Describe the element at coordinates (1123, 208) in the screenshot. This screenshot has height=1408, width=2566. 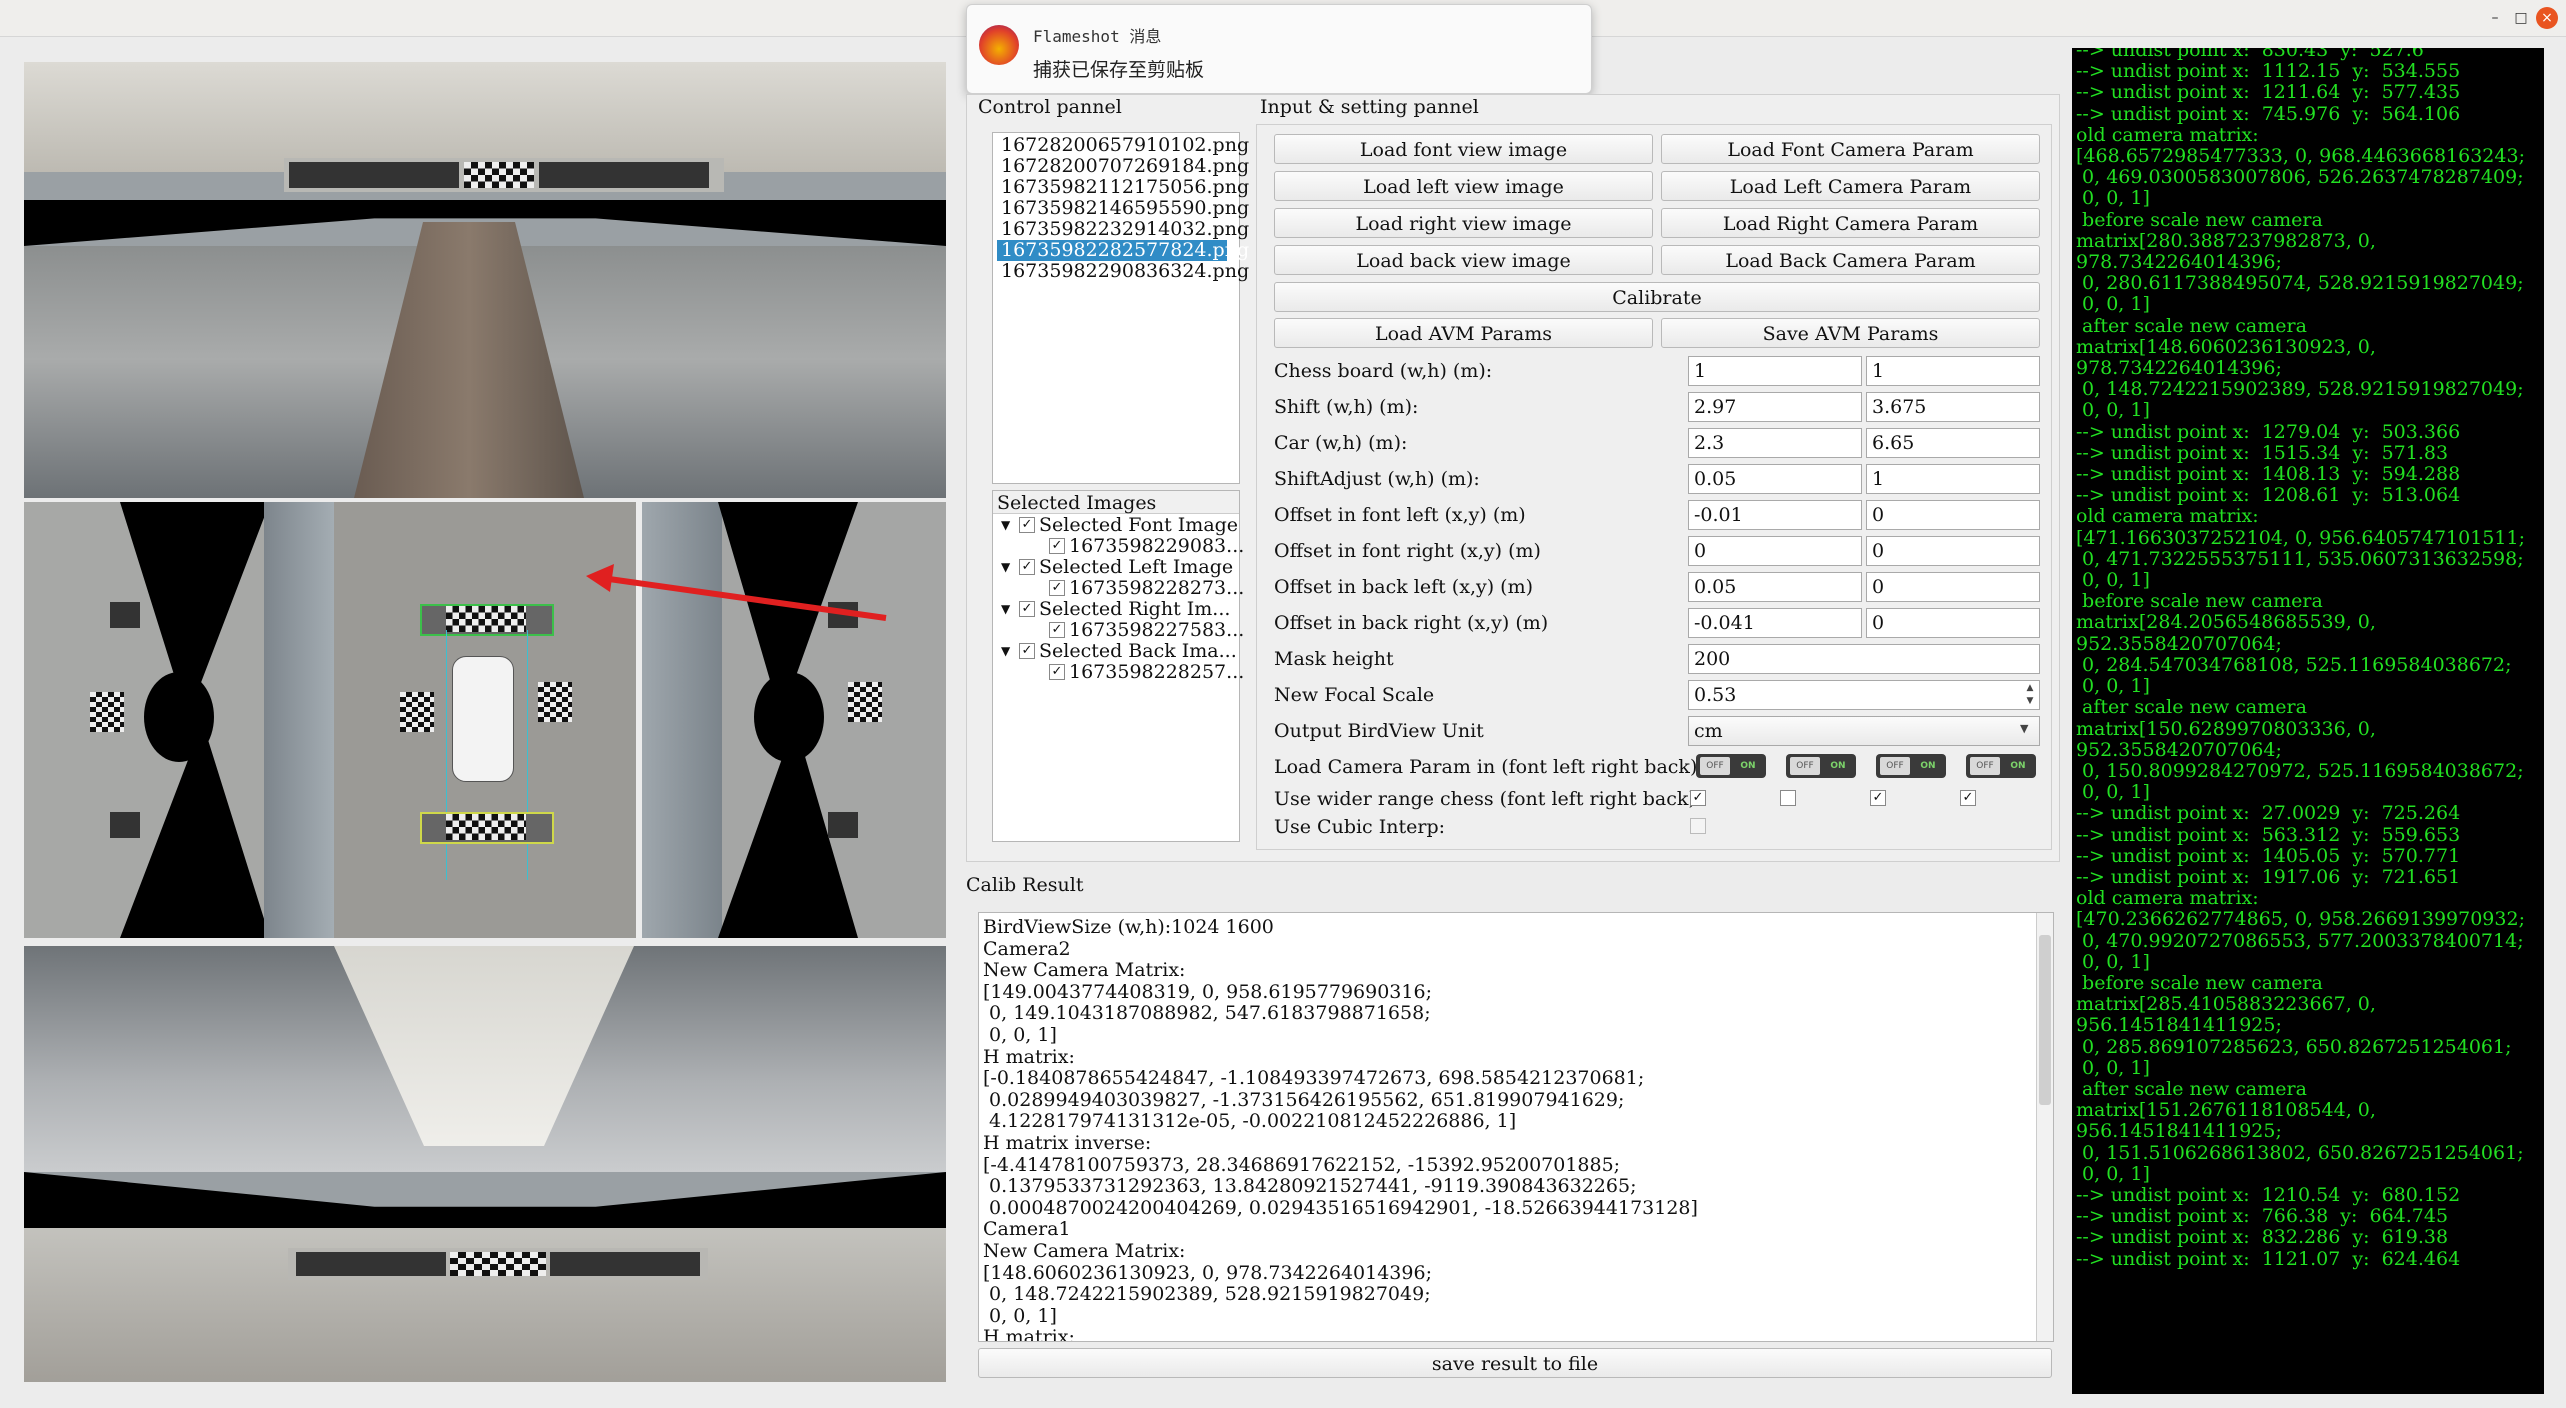
I see `file-list-item: 16735982146595590.png` at that location.